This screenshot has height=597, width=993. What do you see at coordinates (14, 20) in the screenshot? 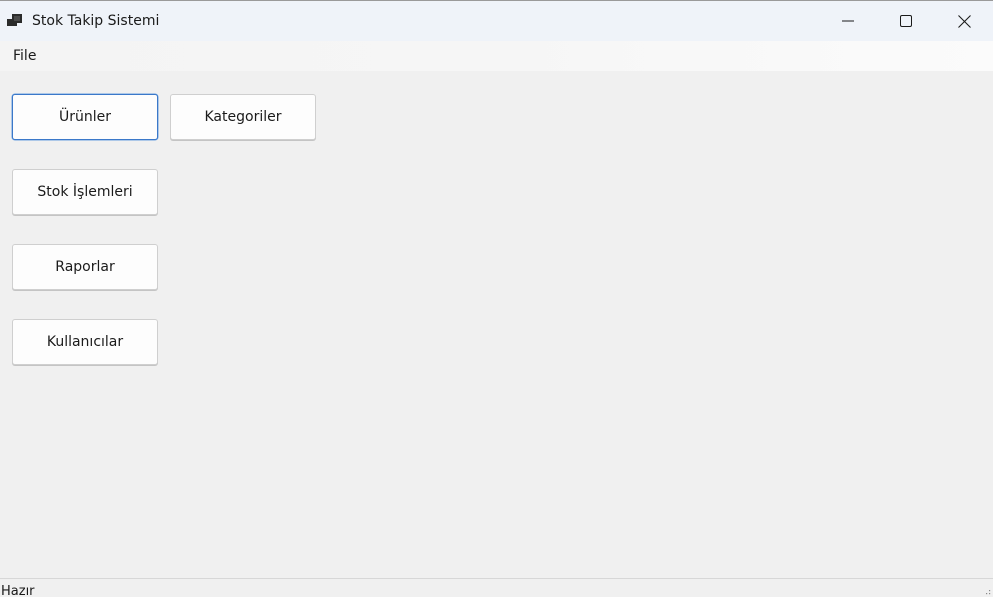
I see `app-window-icon` at bounding box center [14, 20].